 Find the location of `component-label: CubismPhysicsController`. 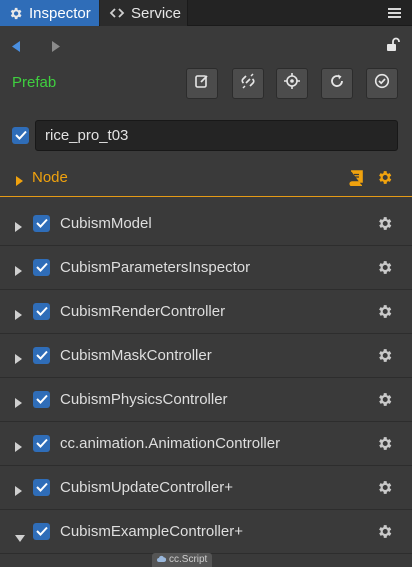

component-label: CubismPhysicsController is located at coordinates (144, 399).